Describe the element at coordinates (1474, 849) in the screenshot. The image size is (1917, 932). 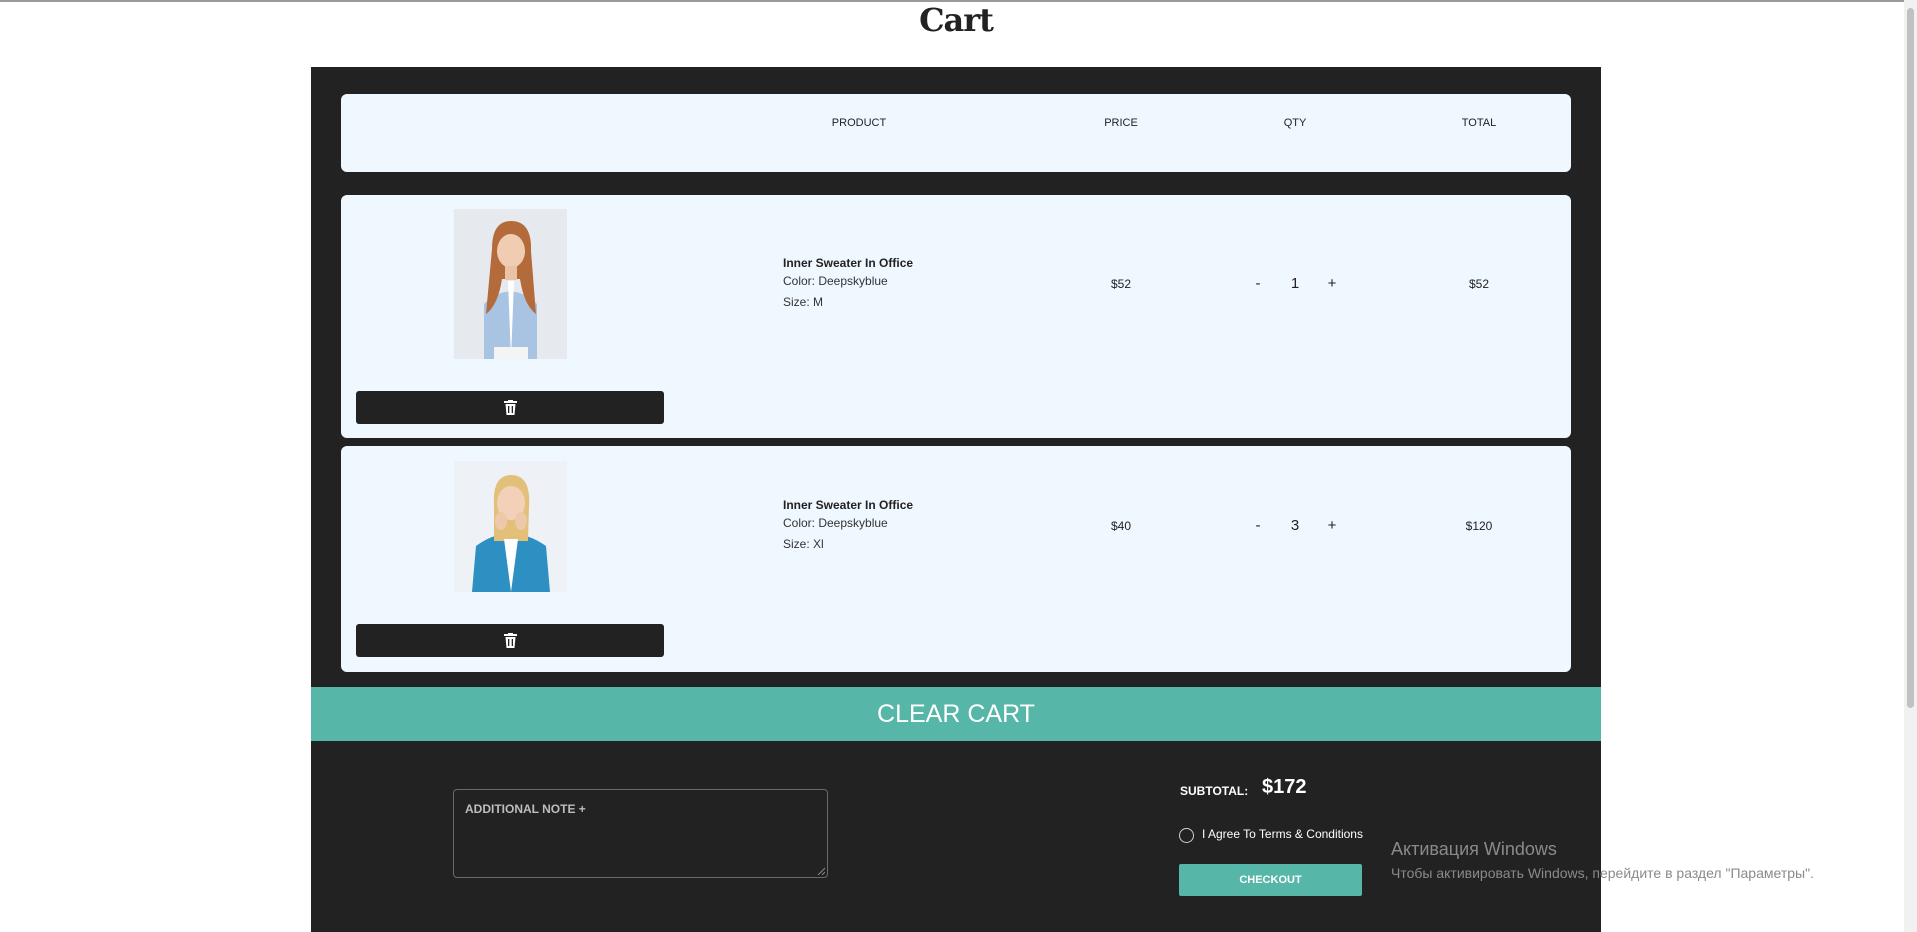
I see `windows-activation-title: Активация Windows` at that location.